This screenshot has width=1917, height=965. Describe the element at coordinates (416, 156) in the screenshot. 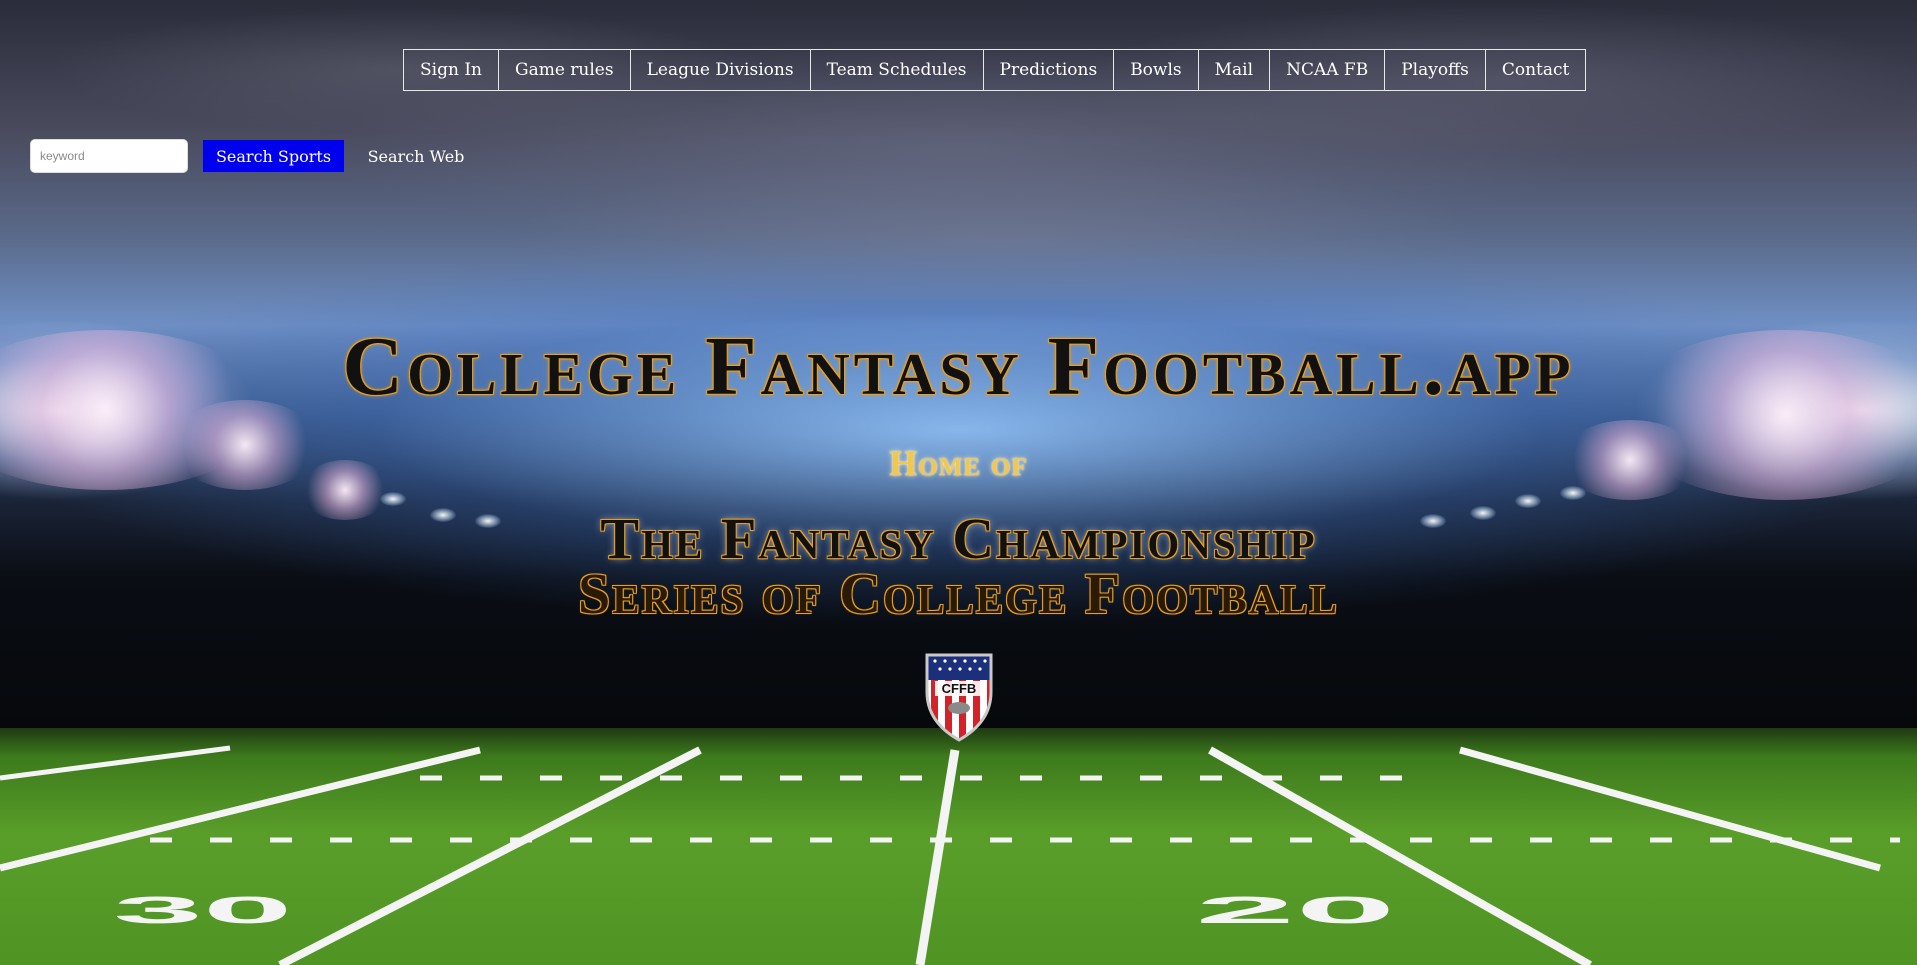

I see `search-web-button: Search Web` at that location.